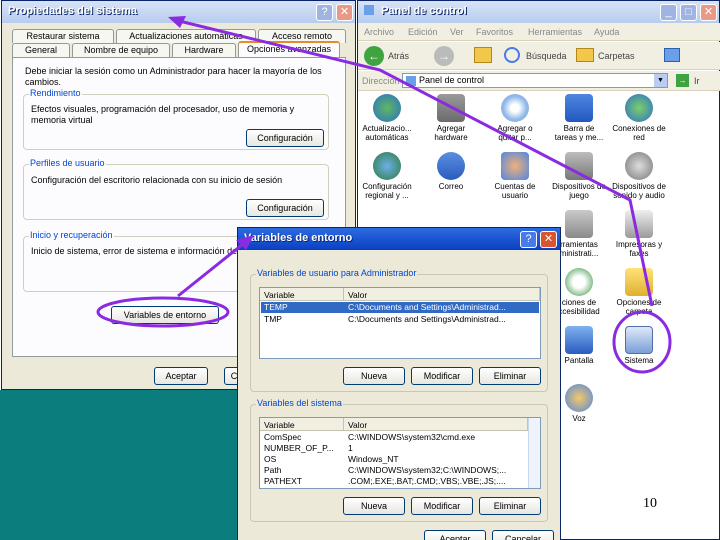 The width and height of the screenshot is (720, 540). Describe the element at coordinates (213, 268) in the screenshot. I see `arrow-button-to-dialog` at that location.